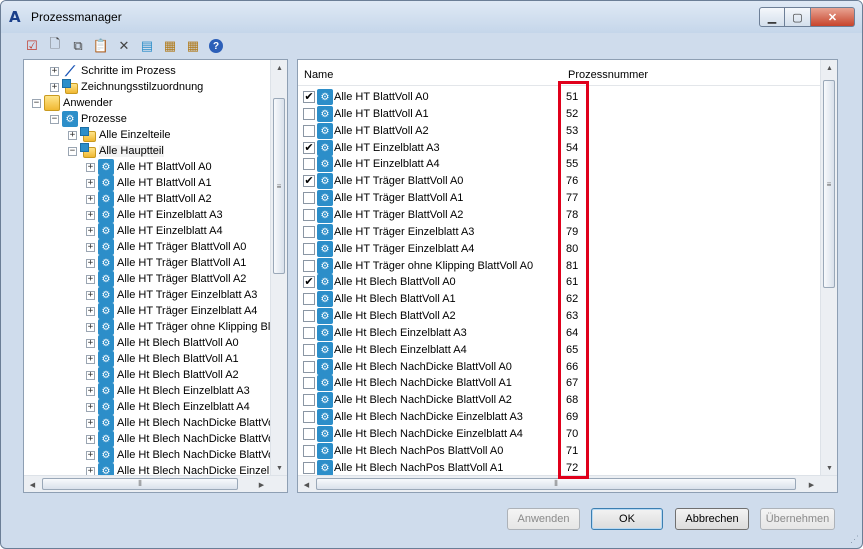 The width and height of the screenshot is (863, 549). I want to click on tree-node: + ⚙ Alle HT Träger ohne Klipping Bla, so click(179, 327).